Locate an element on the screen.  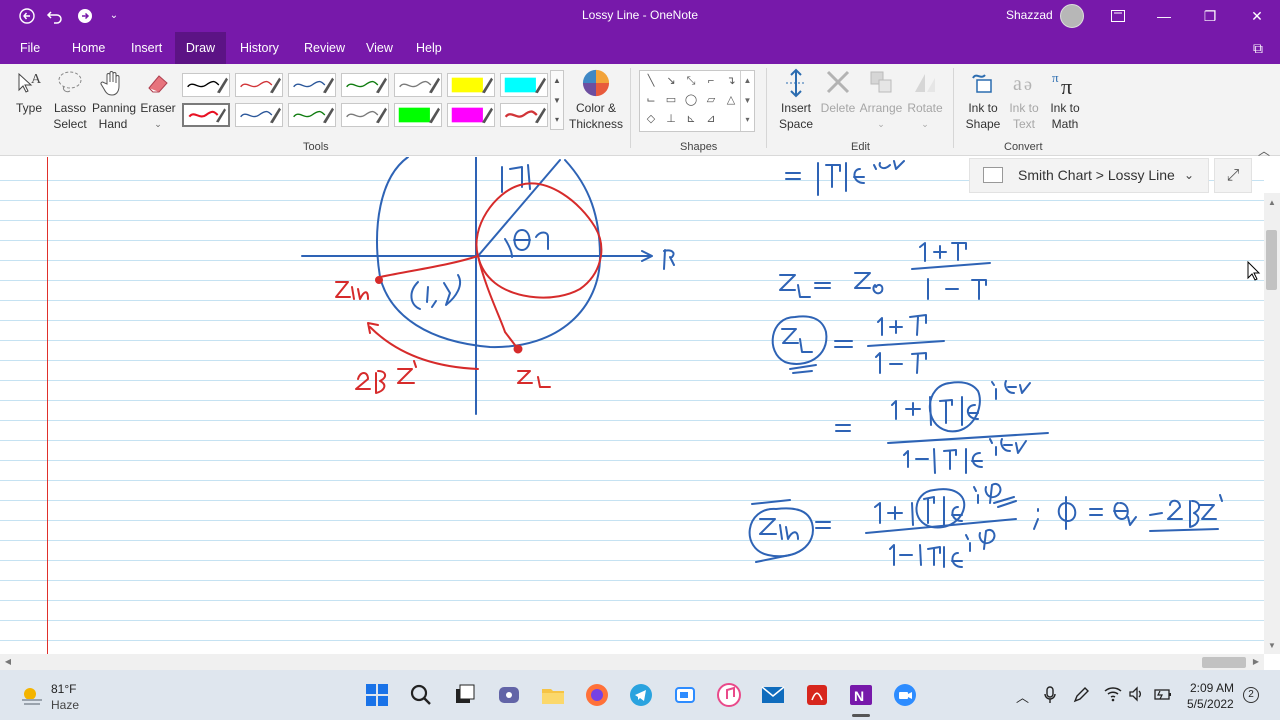
diamond-shape-icon: ◇ is located at coordinates (651, 119).